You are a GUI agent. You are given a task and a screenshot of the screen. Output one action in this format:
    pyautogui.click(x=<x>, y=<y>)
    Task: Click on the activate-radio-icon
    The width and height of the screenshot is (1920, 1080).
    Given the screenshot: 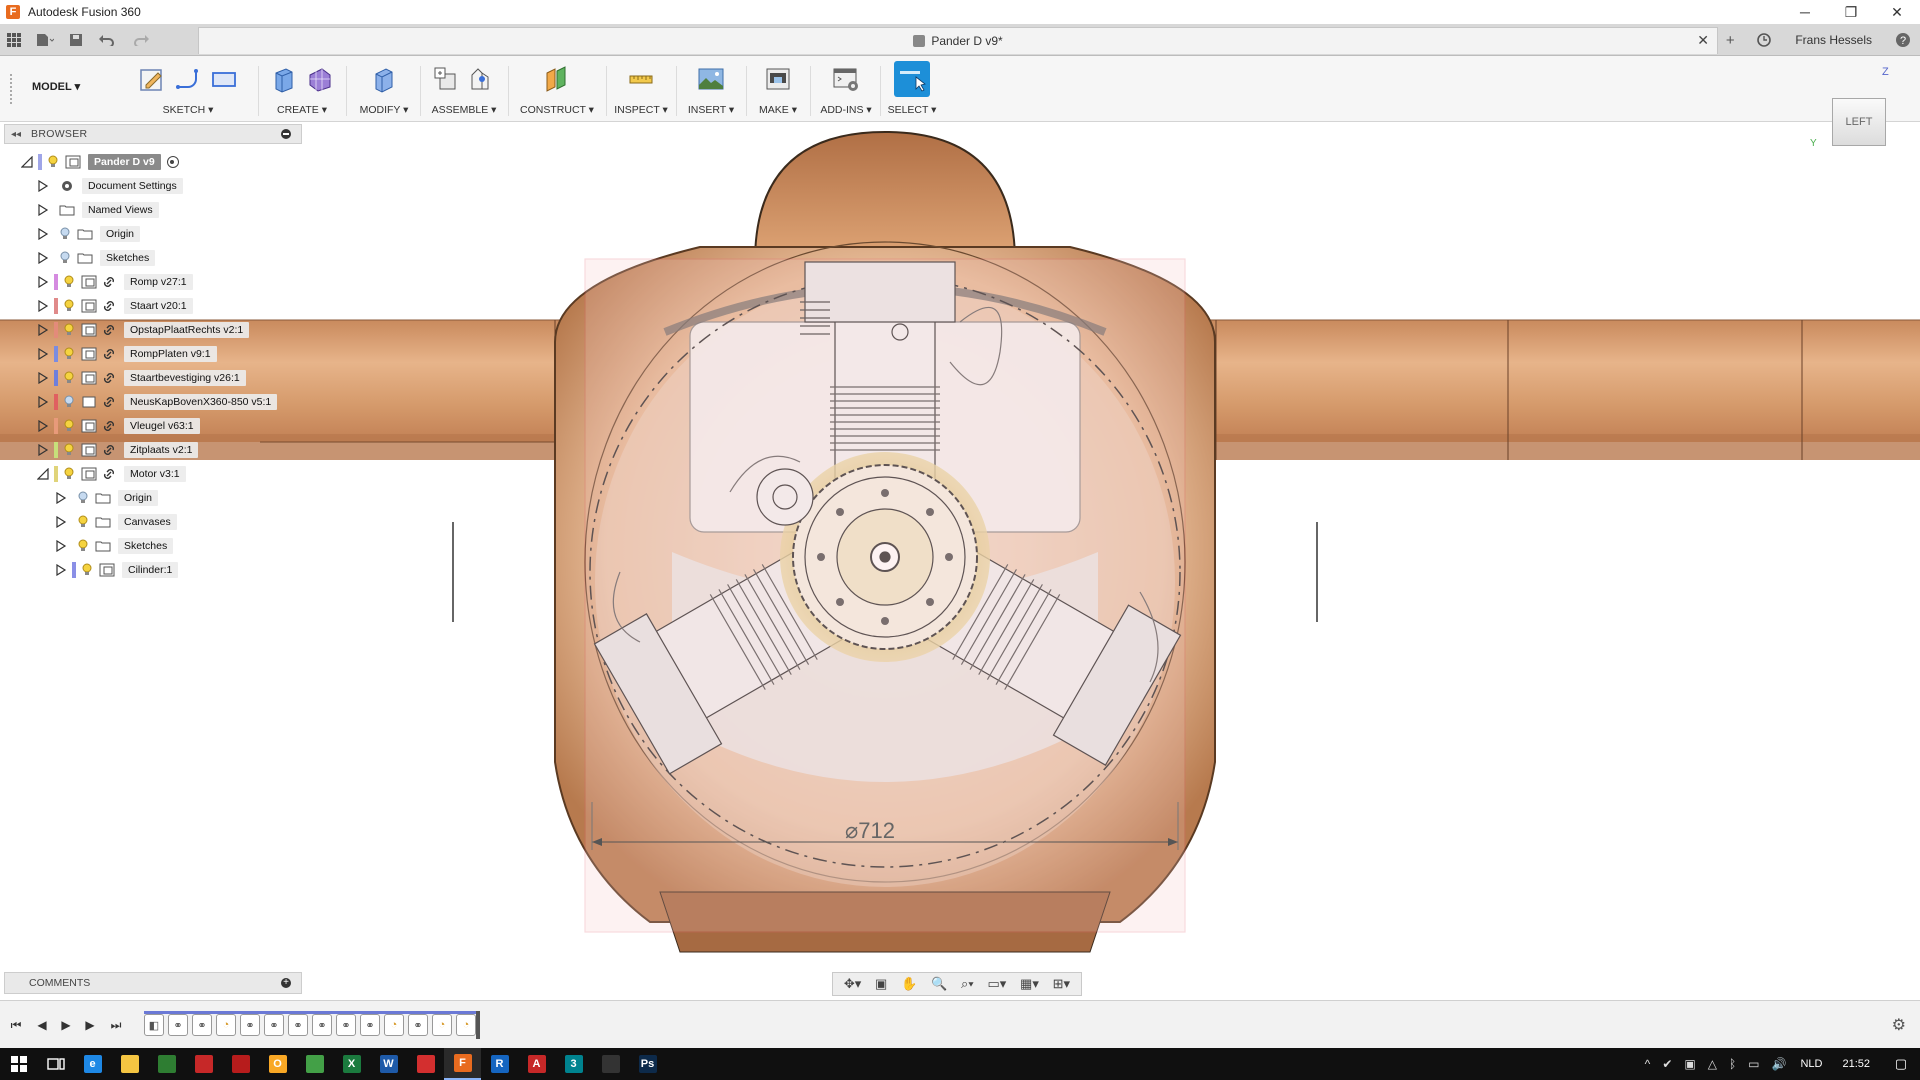 What is the action you would take?
    pyautogui.click(x=172, y=162)
    